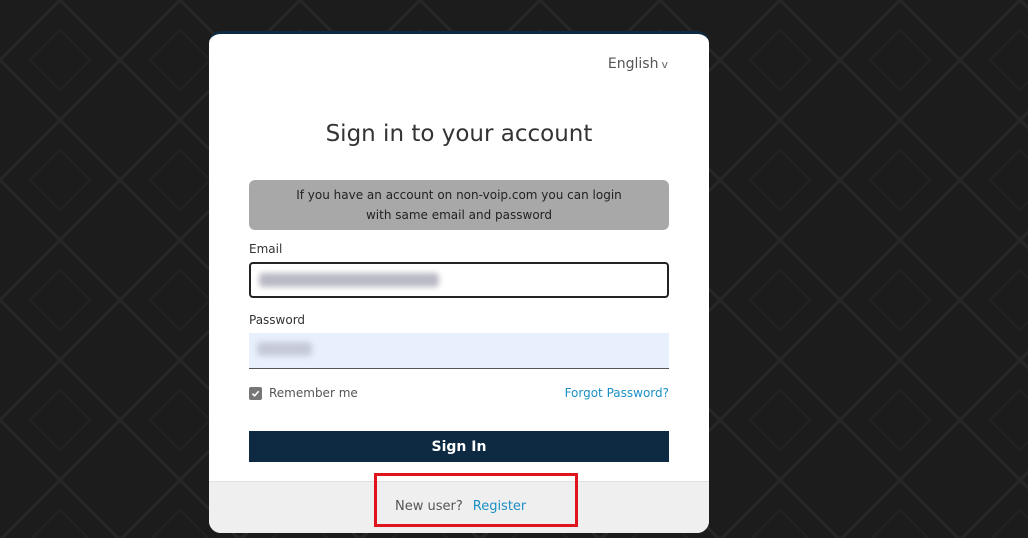 This screenshot has width=1028, height=538. Describe the element at coordinates (633, 64) in the screenshot. I see `language-label: English` at that location.